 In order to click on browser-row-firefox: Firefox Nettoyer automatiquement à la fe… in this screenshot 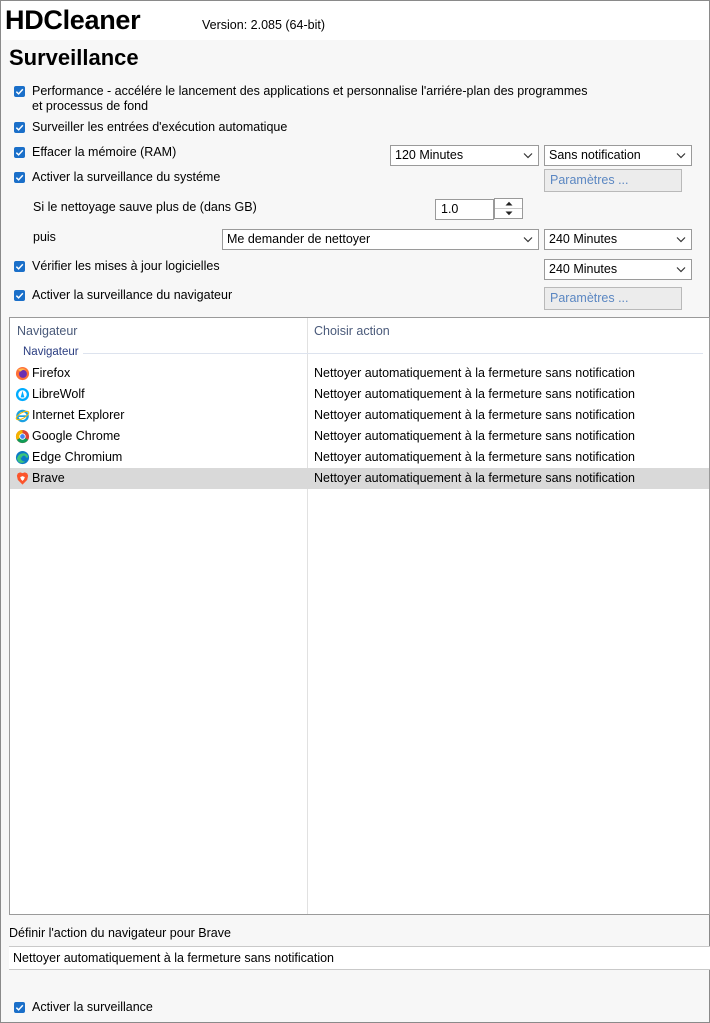, I will do `click(359, 373)`.